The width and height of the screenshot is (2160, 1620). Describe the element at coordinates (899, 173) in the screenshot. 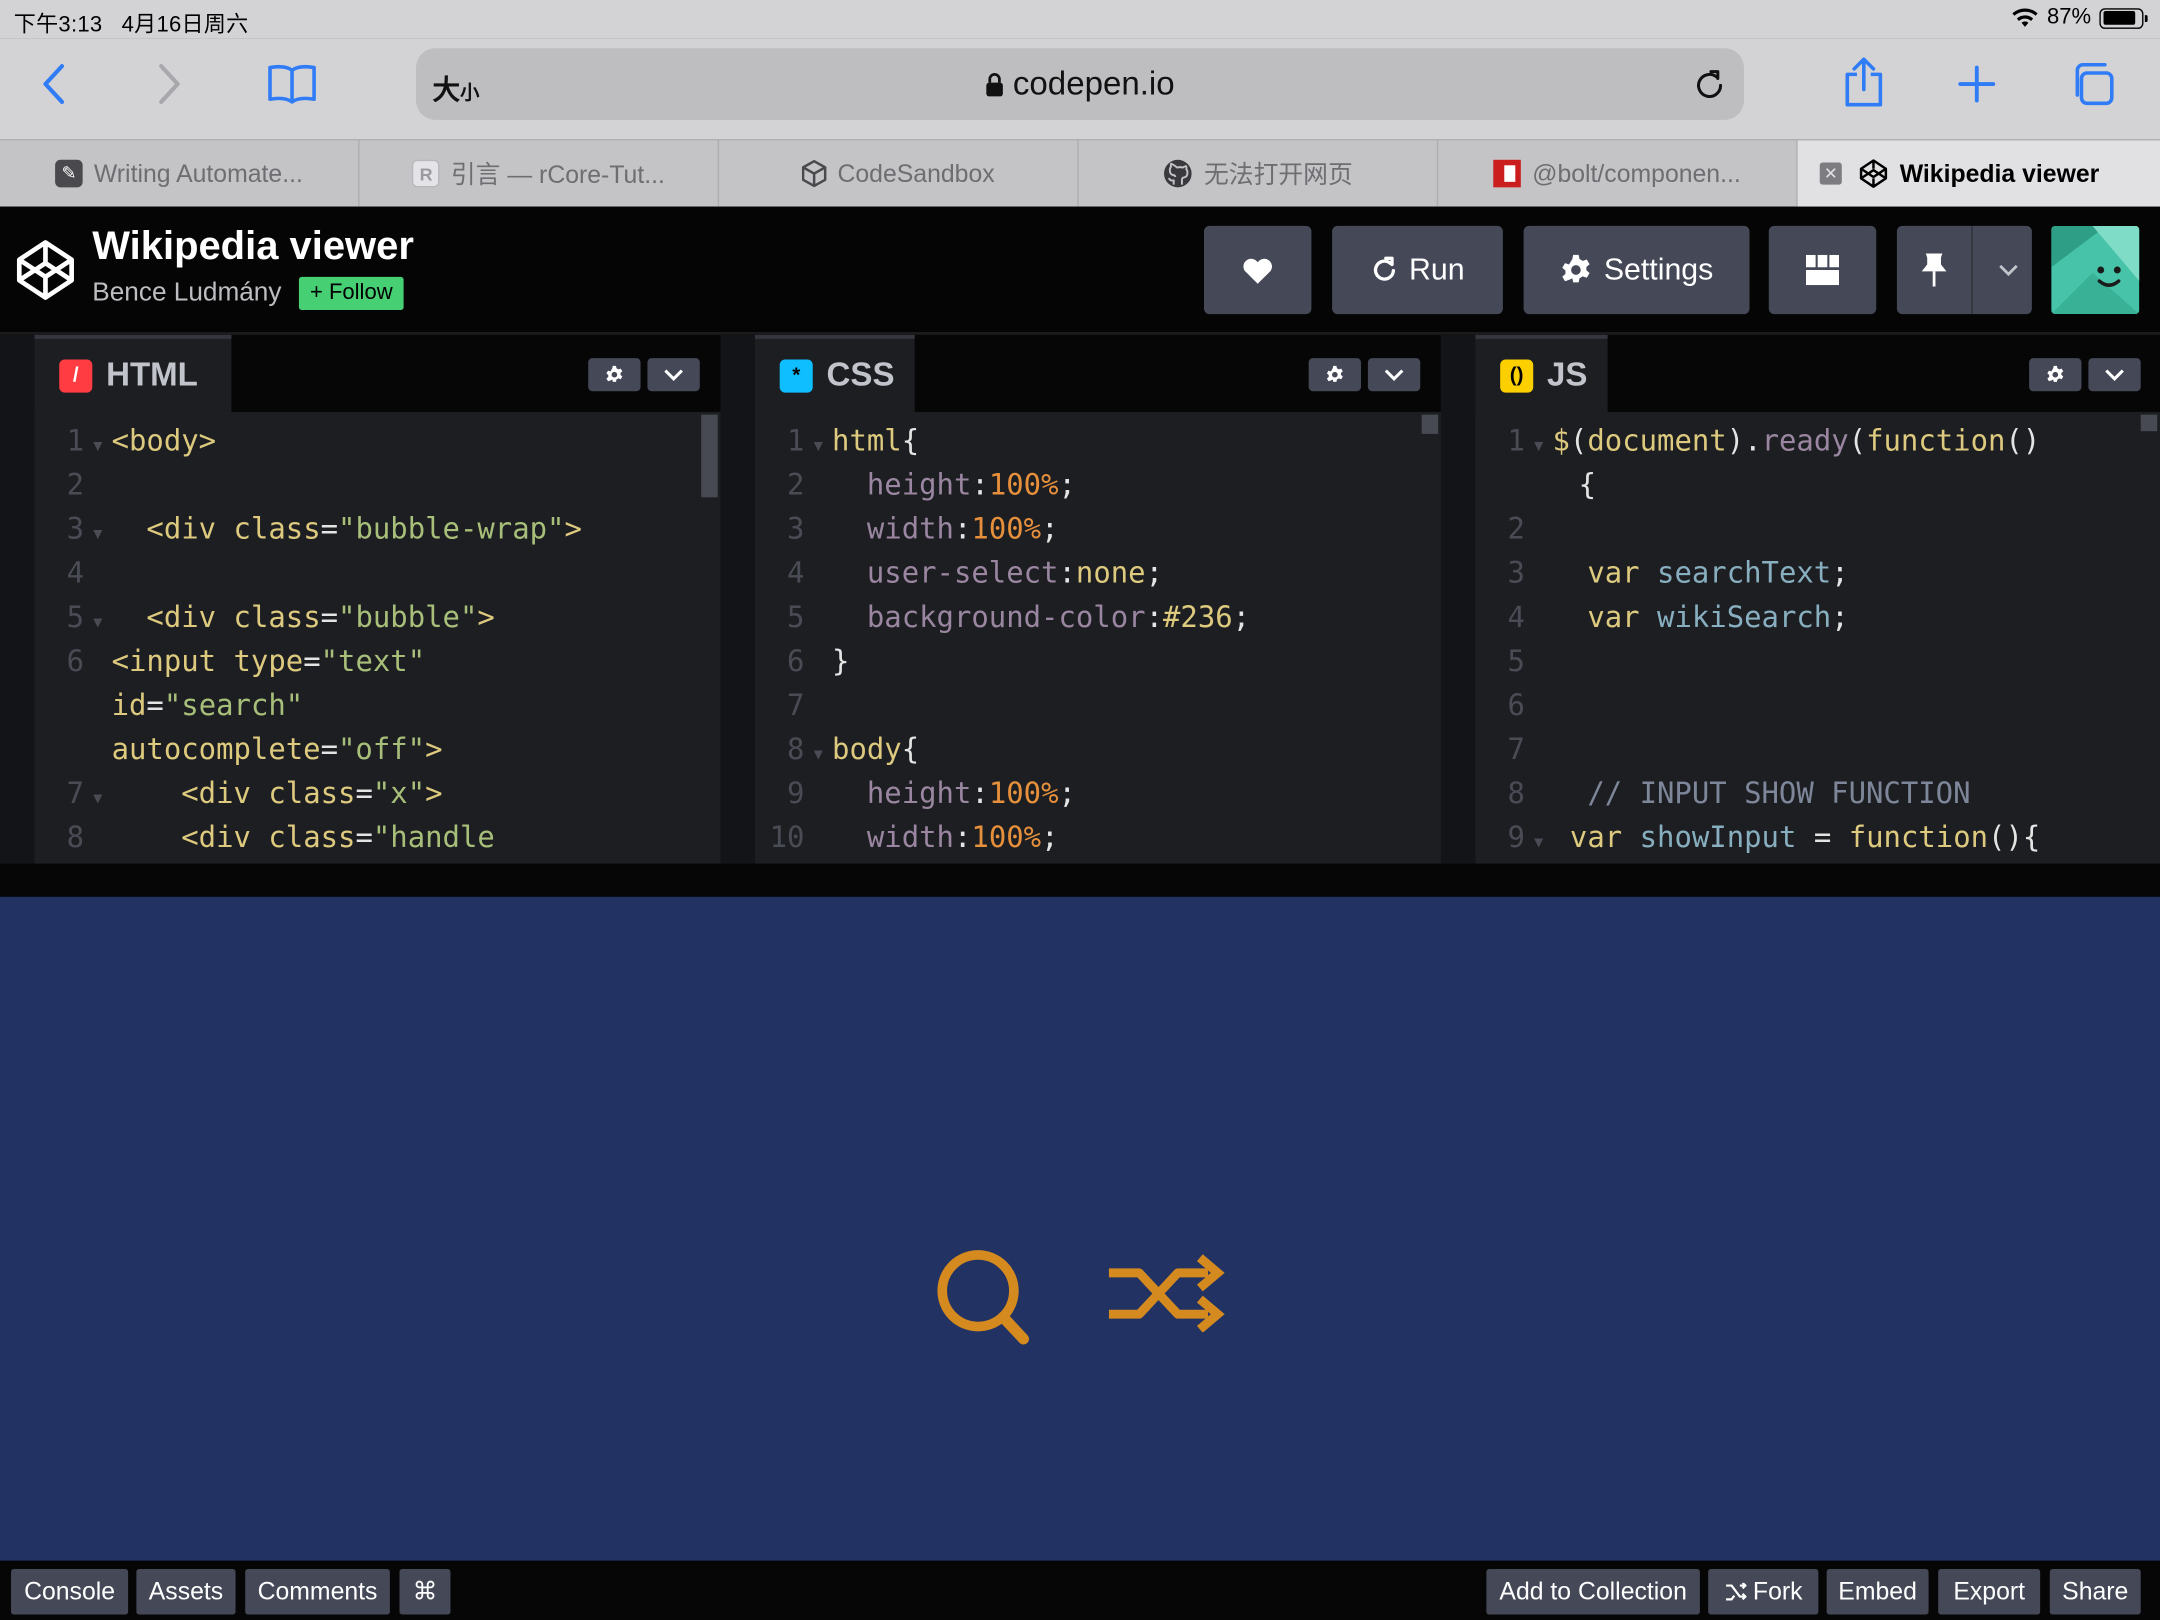

I see `tab-codesandbox: CodeSandbox` at that location.